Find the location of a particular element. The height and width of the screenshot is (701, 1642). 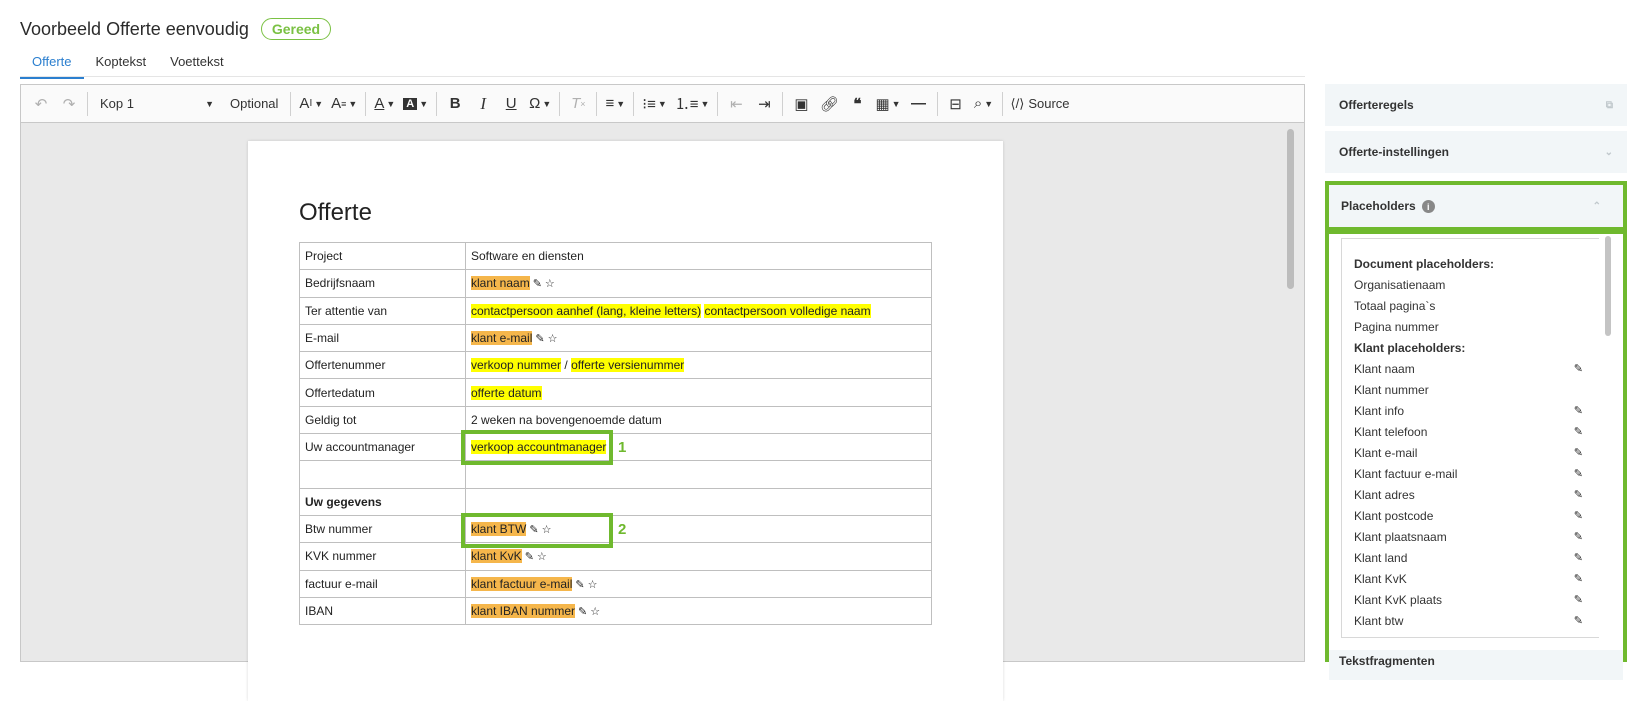

list-item: Klant KvK ✎ is located at coordinates (1472, 578).